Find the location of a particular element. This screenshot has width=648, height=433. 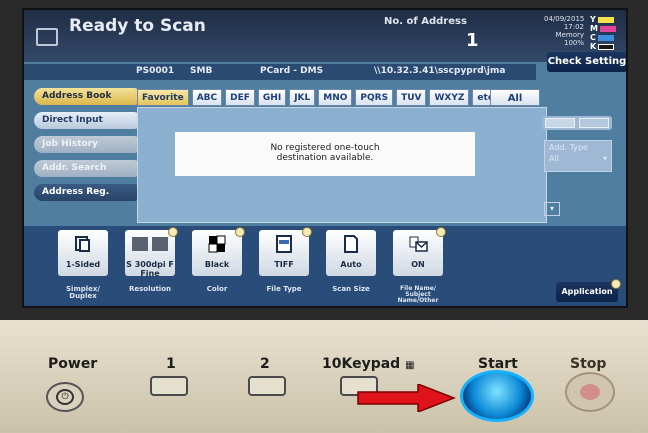

file-type-button: TIFF is located at coordinates (285, 251).